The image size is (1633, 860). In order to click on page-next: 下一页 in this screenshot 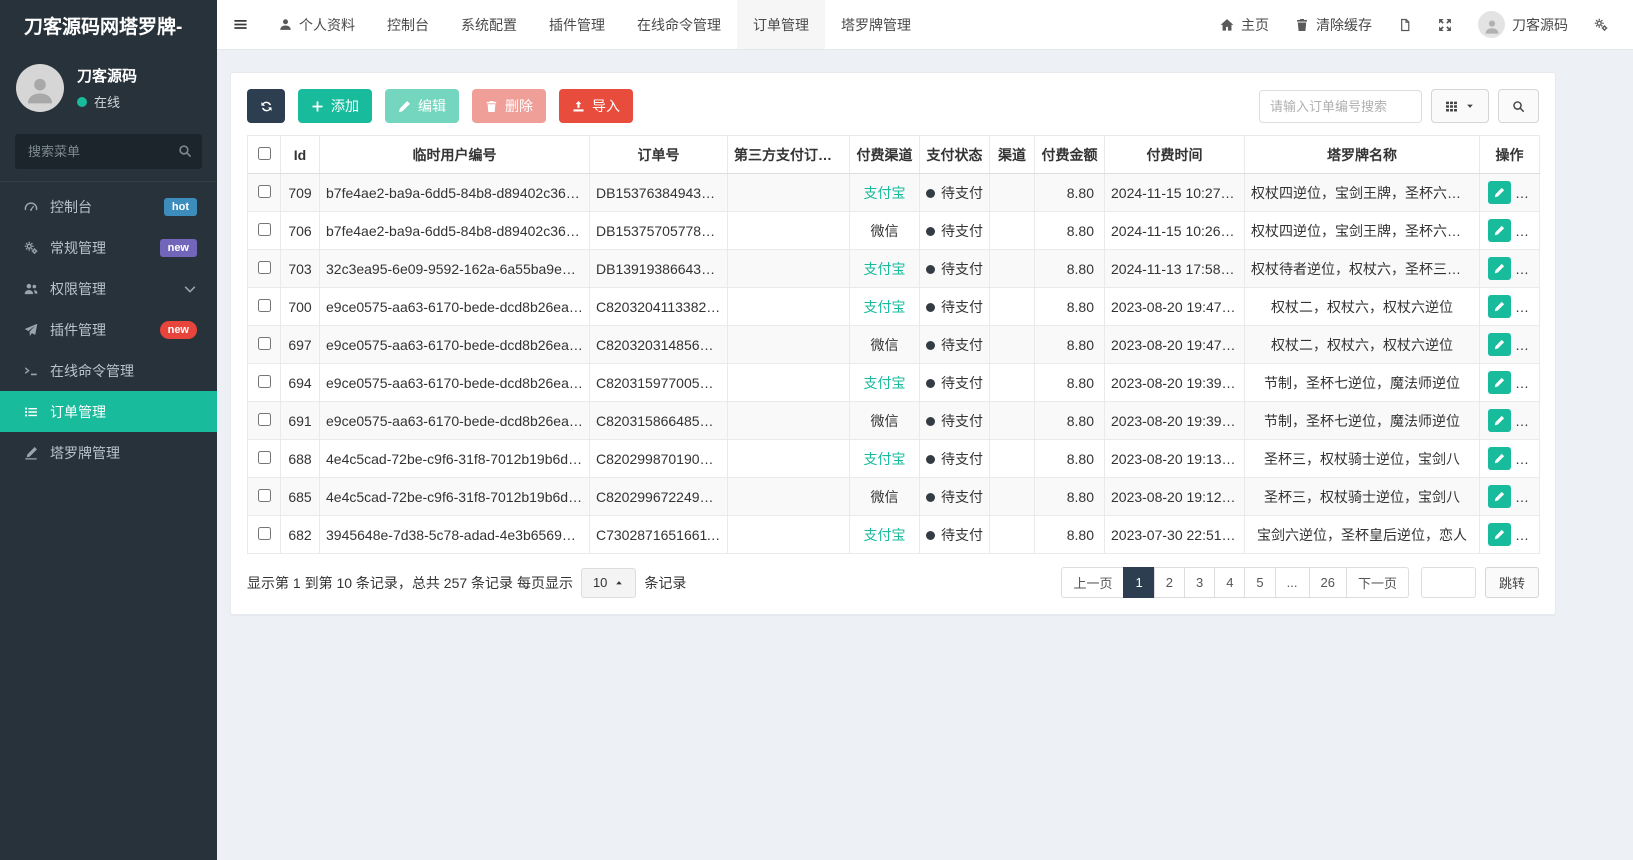, I will do `click(1377, 582)`.